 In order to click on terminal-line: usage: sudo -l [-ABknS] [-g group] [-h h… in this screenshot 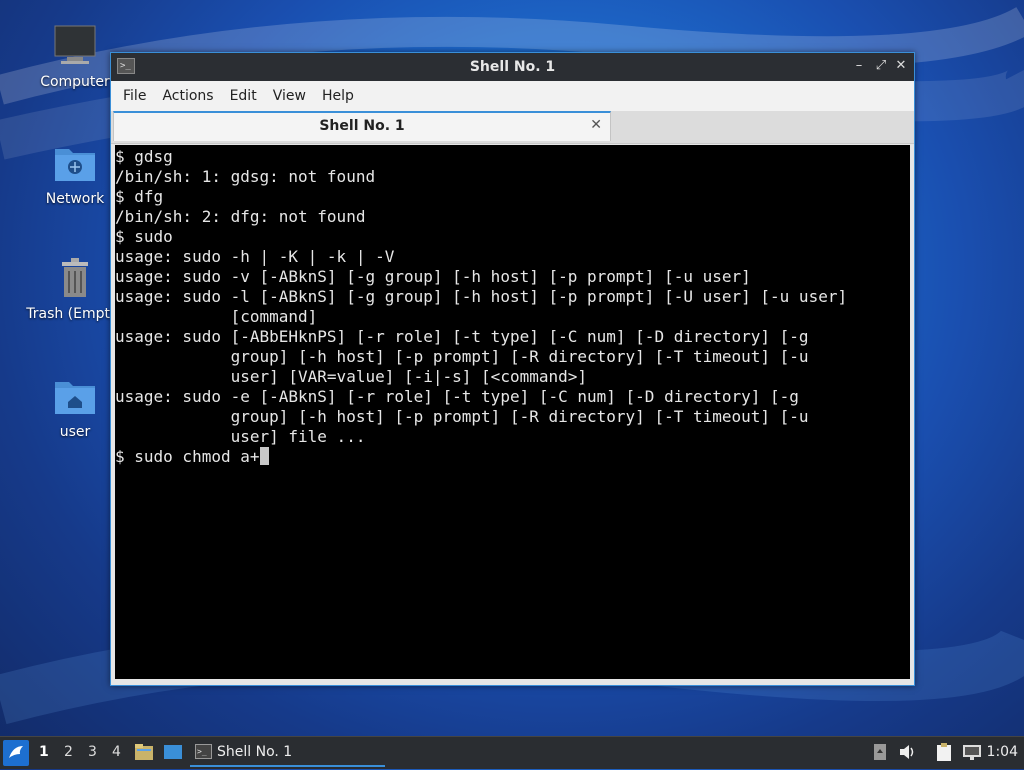, I will do `click(481, 296)`.